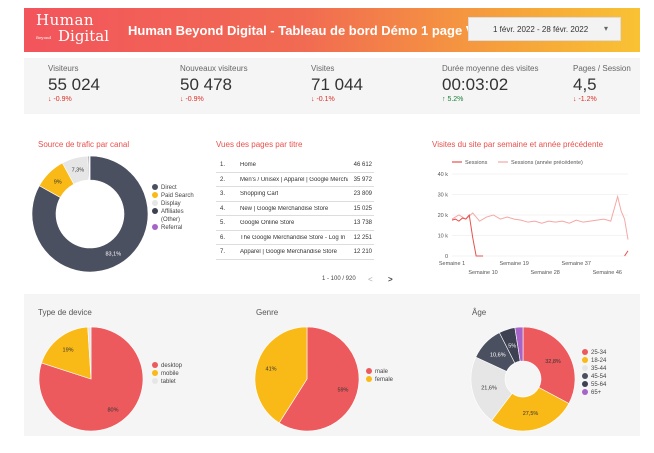  Describe the element at coordinates (307, 379) in the screenshot. I see `genre-pie-chart: 59% 41%` at that location.